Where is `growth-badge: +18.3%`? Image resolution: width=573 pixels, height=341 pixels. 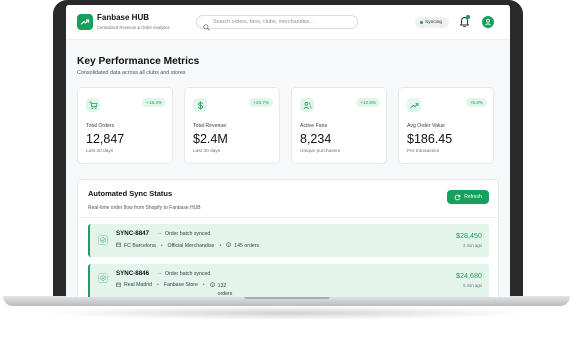 growth-badge: +18.3% is located at coordinates (154, 102).